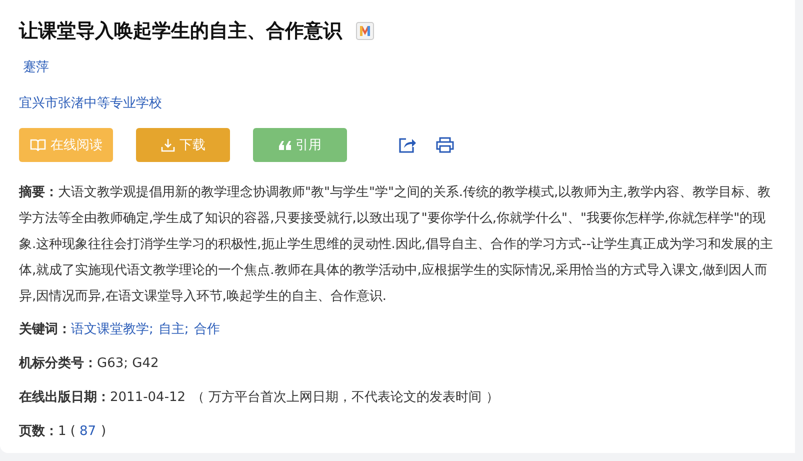 The image size is (803, 461). What do you see at coordinates (38, 431) in the screenshot?
I see `pages-label: 页数：` at bounding box center [38, 431].